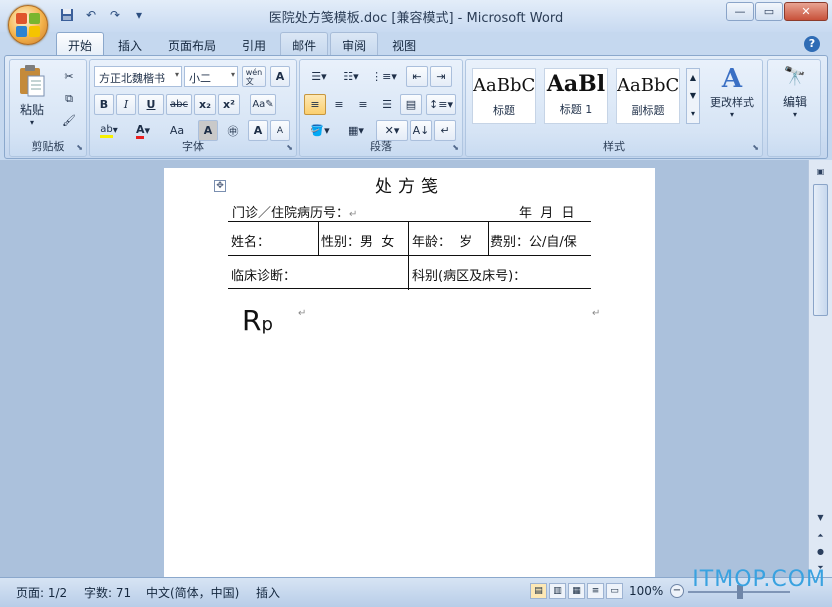 The width and height of the screenshot is (832, 607). What do you see at coordinates (693, 96) in the screenshot?
I see `styles-gallery-scroll: ▲ ▼ ▾` at bounding box center [693, 96].